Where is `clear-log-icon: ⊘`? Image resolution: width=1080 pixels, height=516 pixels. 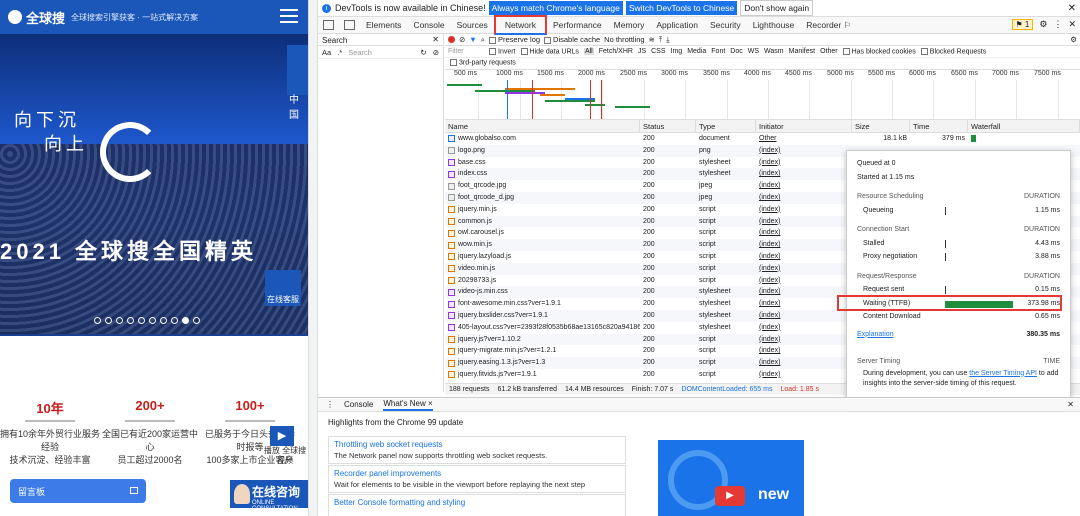 clear-log-icon: ⊘ is located at coordinates (462, 39).